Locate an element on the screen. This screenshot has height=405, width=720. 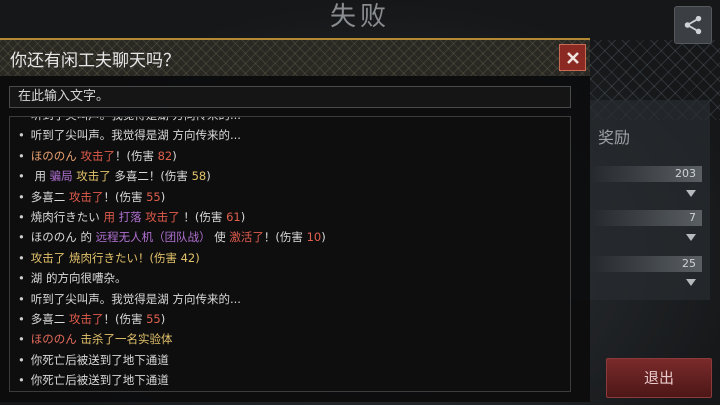
close-icon is located at coordinates (572, 57).